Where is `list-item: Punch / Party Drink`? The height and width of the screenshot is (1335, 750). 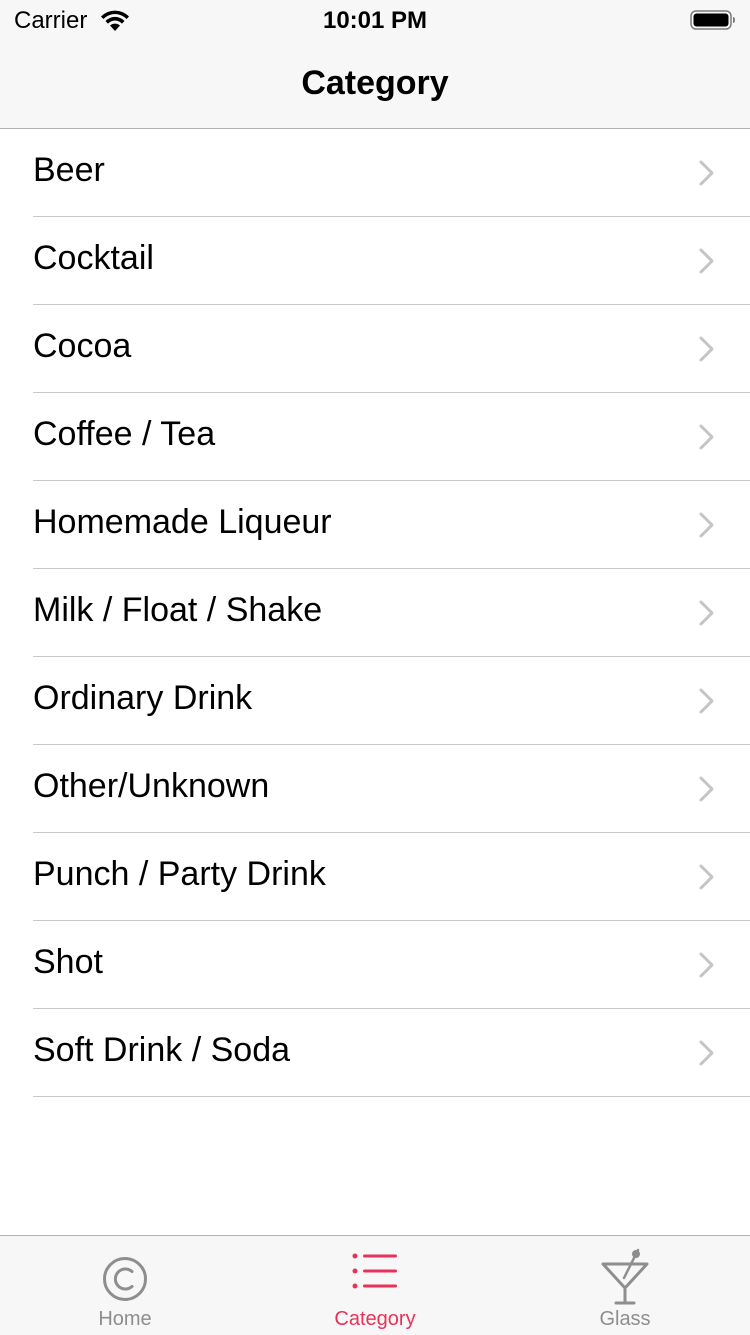 list-item: Punch / Party Drink is located at coordinates (375, 877).